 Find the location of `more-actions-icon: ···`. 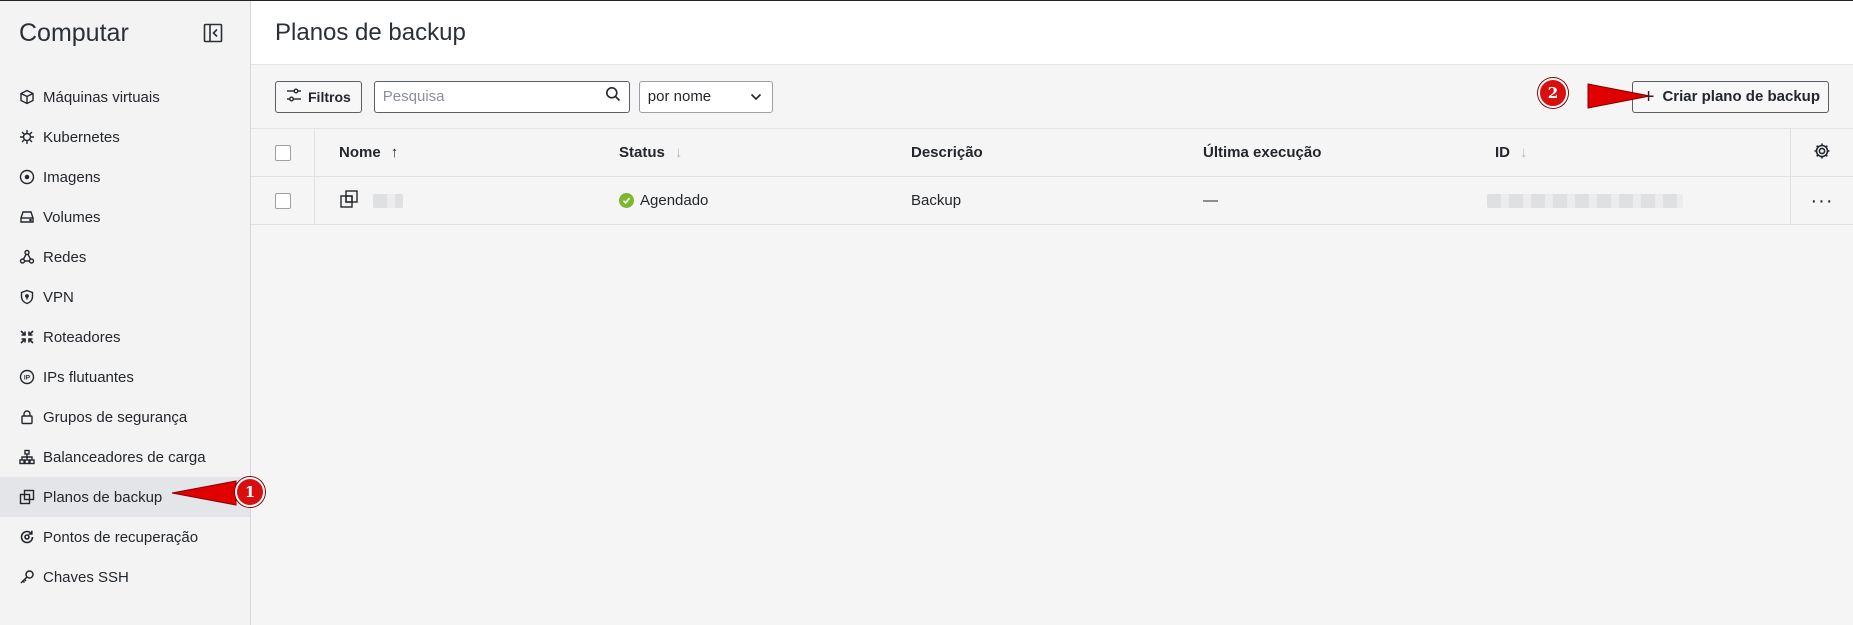

more-actions-icon: ··· is located at coordinates (1822, 201).